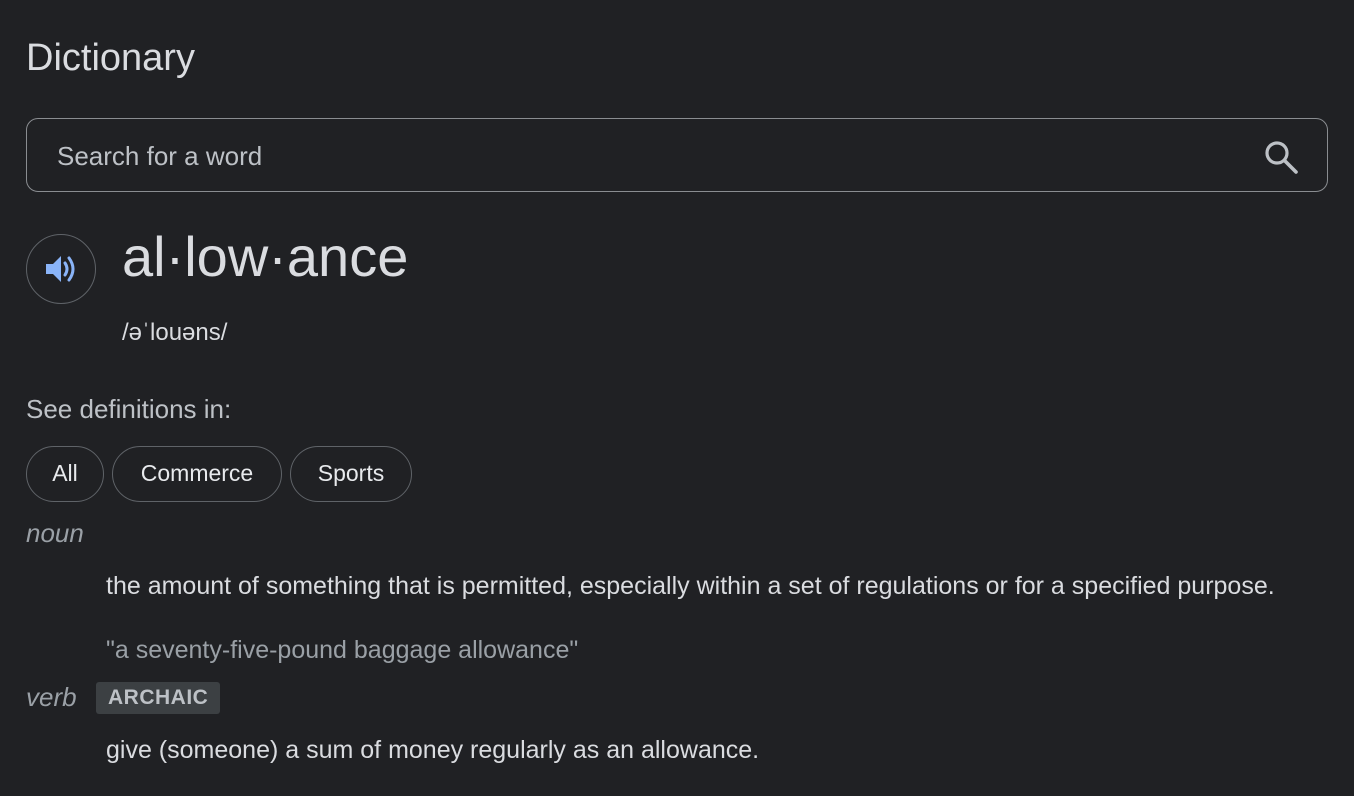  Describe the element at coordinates (197, 474) in the screenshot. I see `chip-commerce: Commerce` at that location.